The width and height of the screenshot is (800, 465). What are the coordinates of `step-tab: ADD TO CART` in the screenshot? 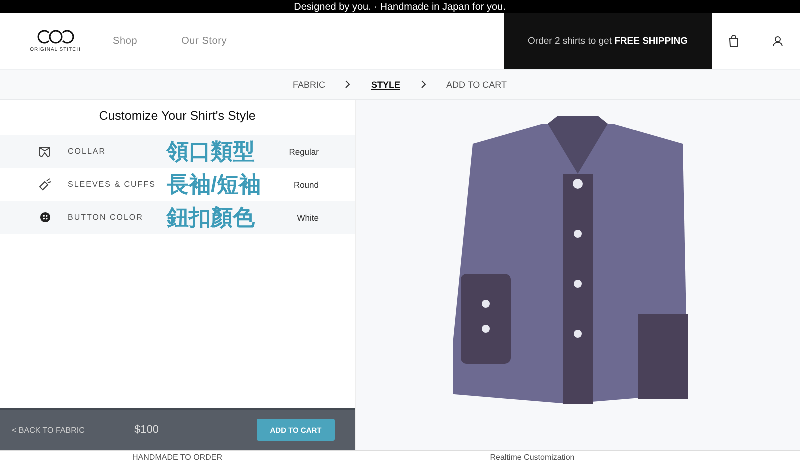 It's located at (477, 85).